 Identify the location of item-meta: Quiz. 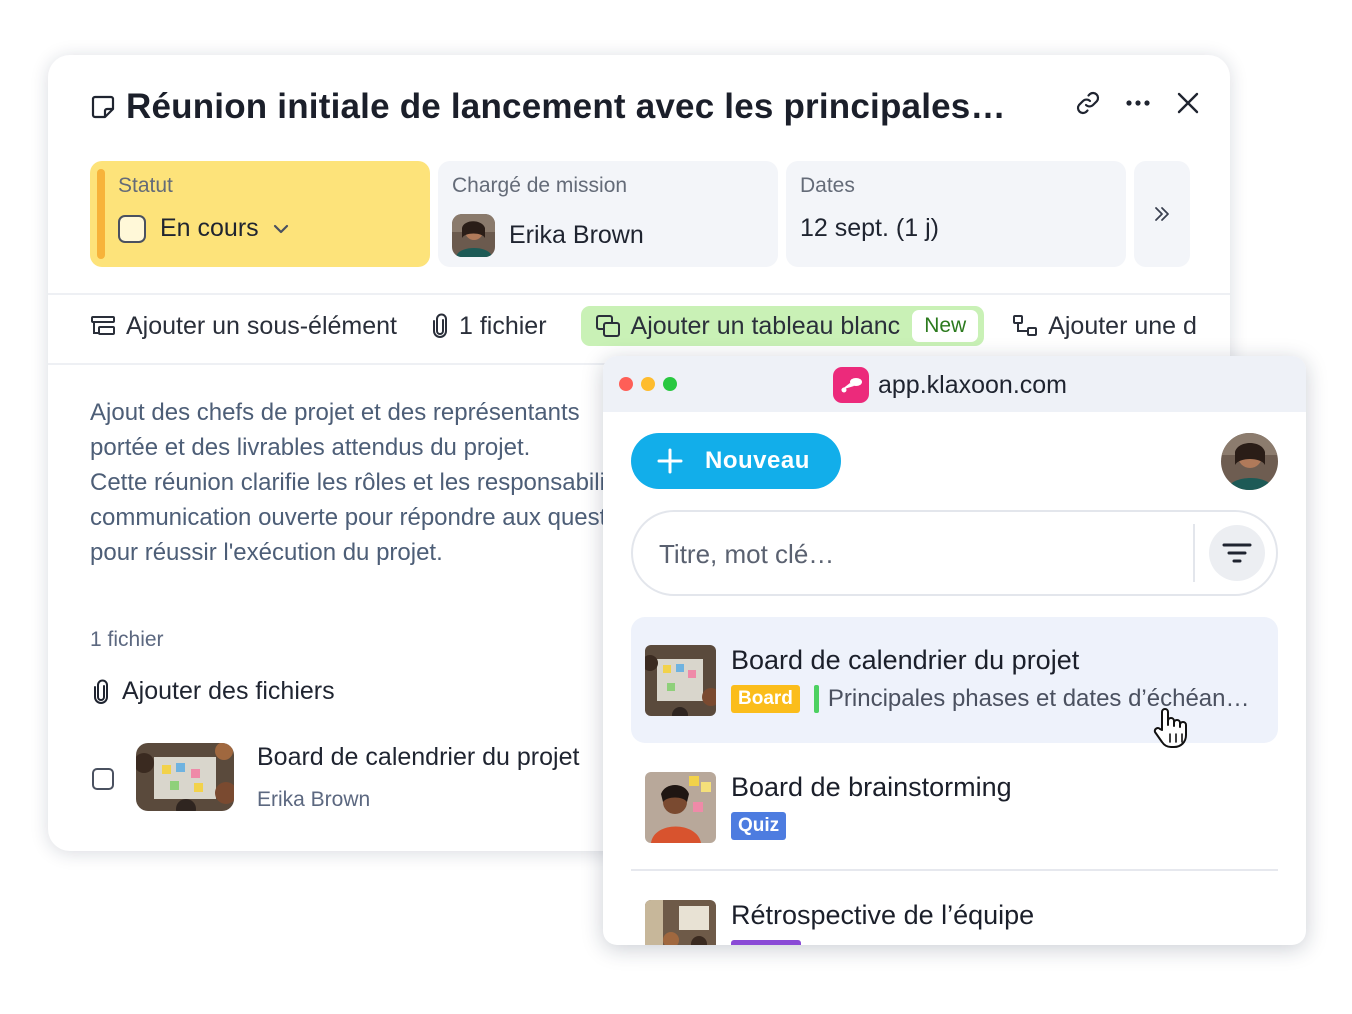
(759, 826).